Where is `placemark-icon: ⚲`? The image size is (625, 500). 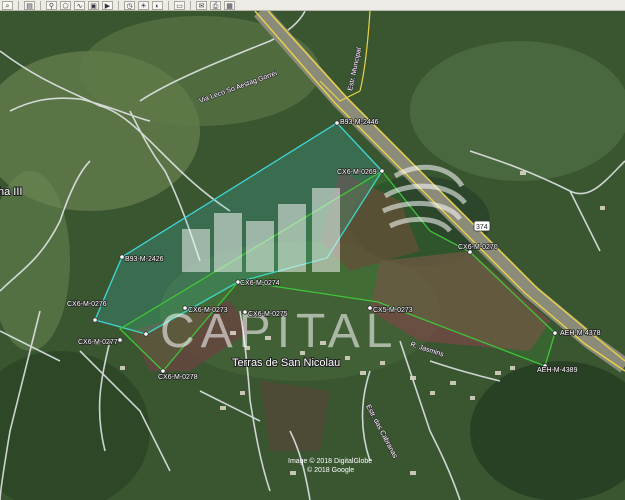 placemark-icon: ⚲ is located at coordinates (51, 5).